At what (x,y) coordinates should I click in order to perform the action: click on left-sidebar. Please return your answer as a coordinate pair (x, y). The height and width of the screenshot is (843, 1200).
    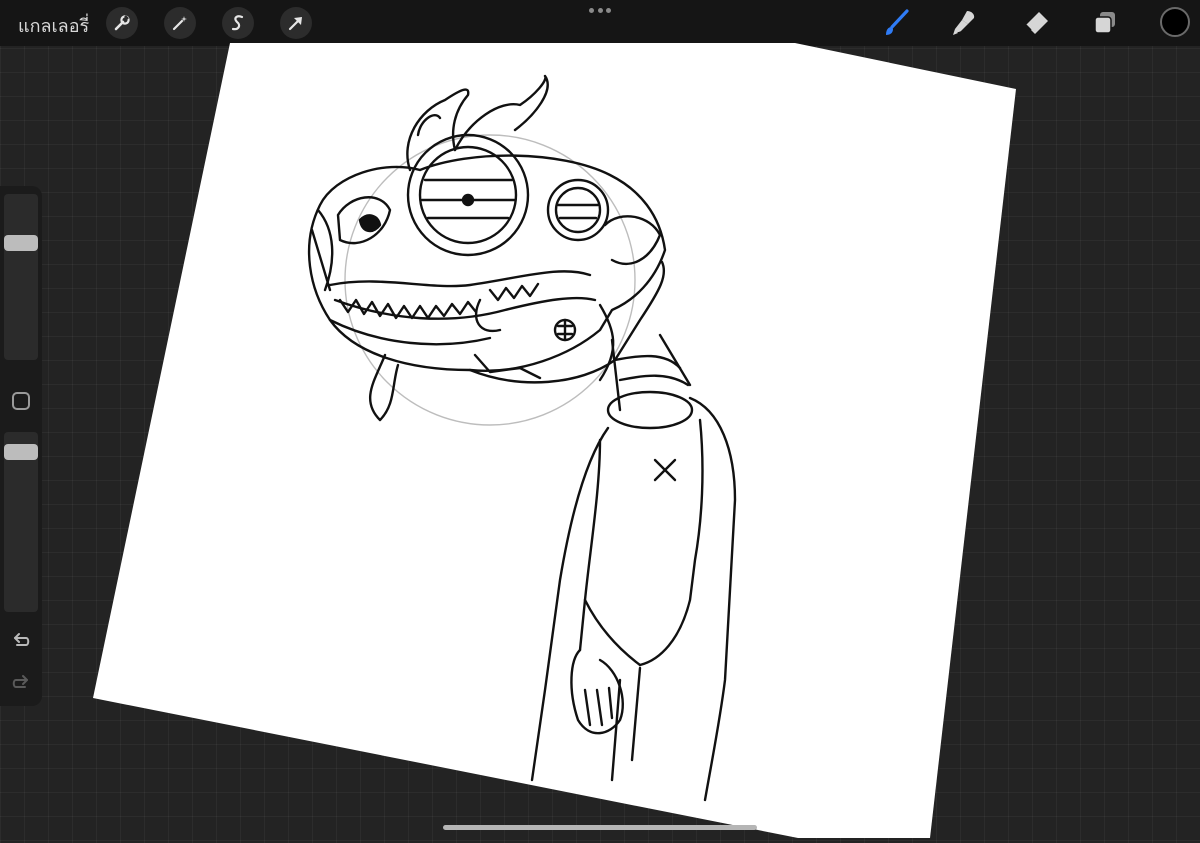
    Looking at the image, I should click on (21, 446).